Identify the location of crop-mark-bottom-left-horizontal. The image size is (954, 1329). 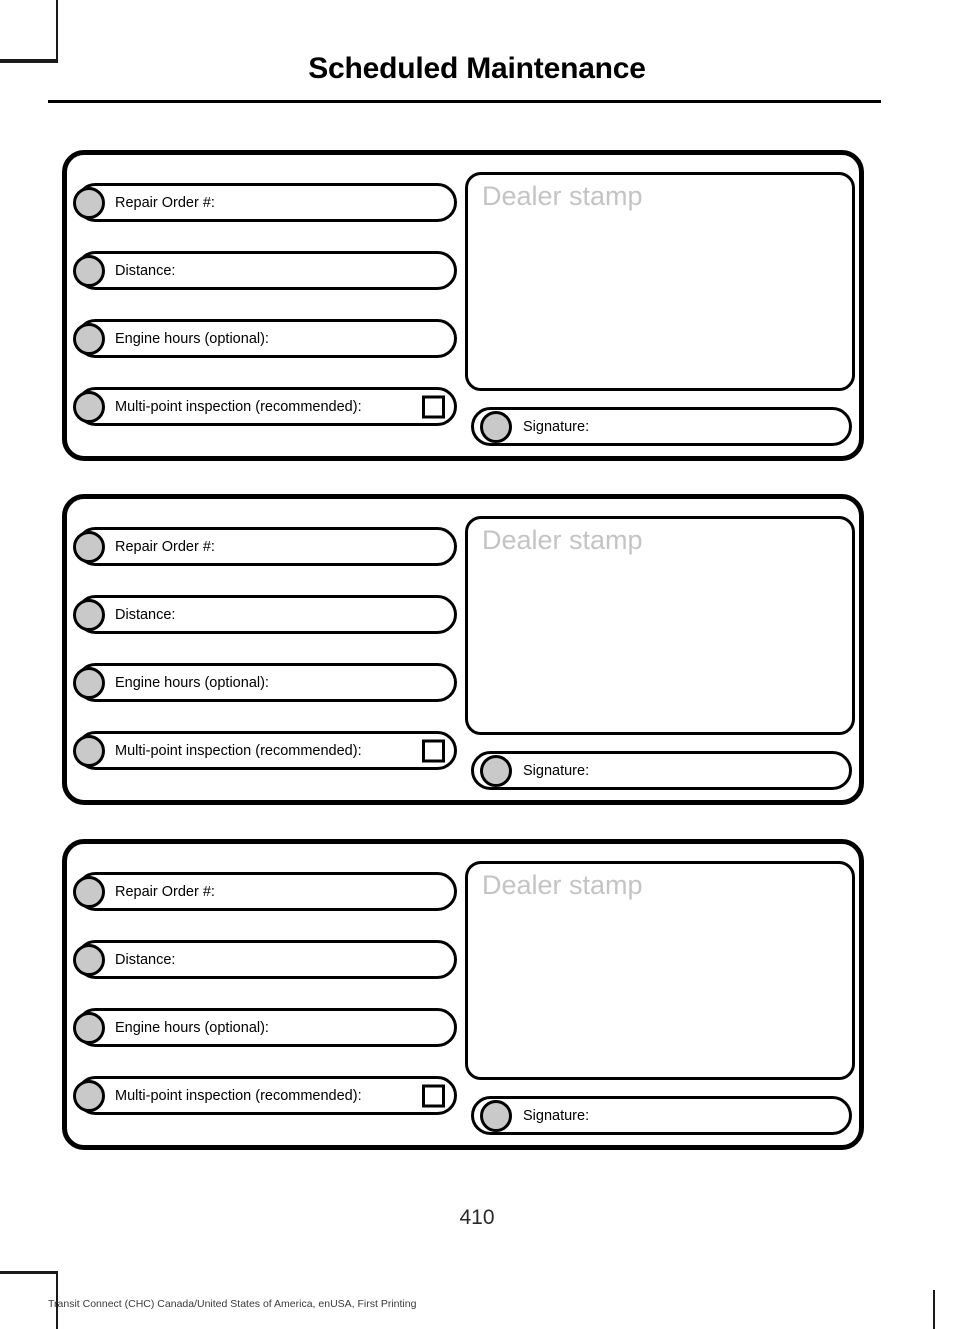
(29, 1272).